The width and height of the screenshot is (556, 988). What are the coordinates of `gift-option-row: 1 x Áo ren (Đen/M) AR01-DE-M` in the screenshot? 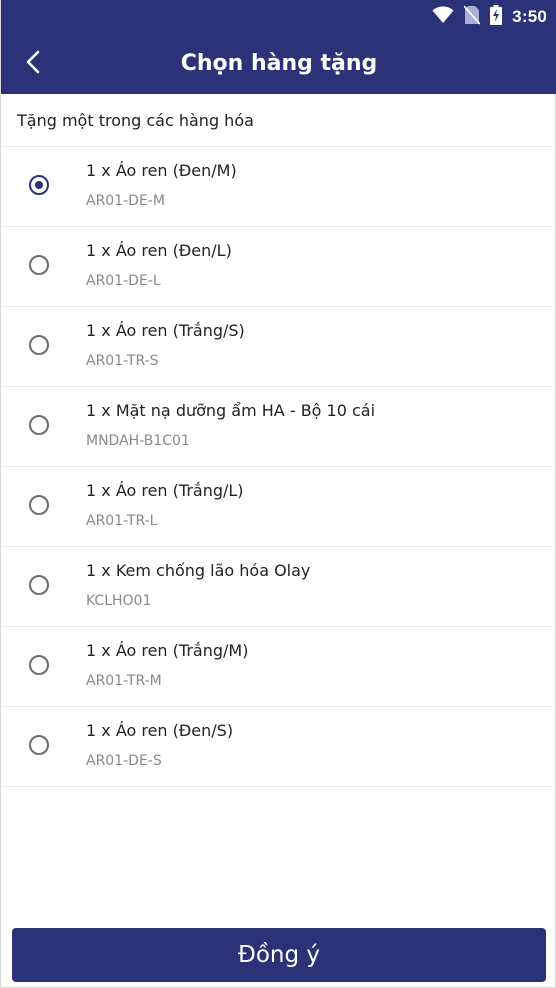 It's located at (278, 187).